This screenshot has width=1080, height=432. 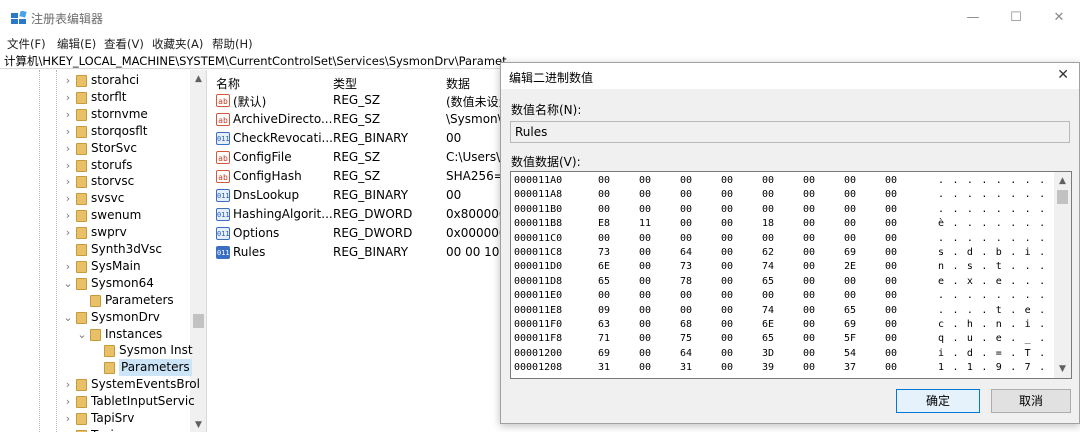 What do you see at coordinates (784, 180) in the screenshot?
I see `hex-row: 000011A0 00 00 00 00 00 00 00 00 . . . . . . . .` at bounding box center [784, 180].